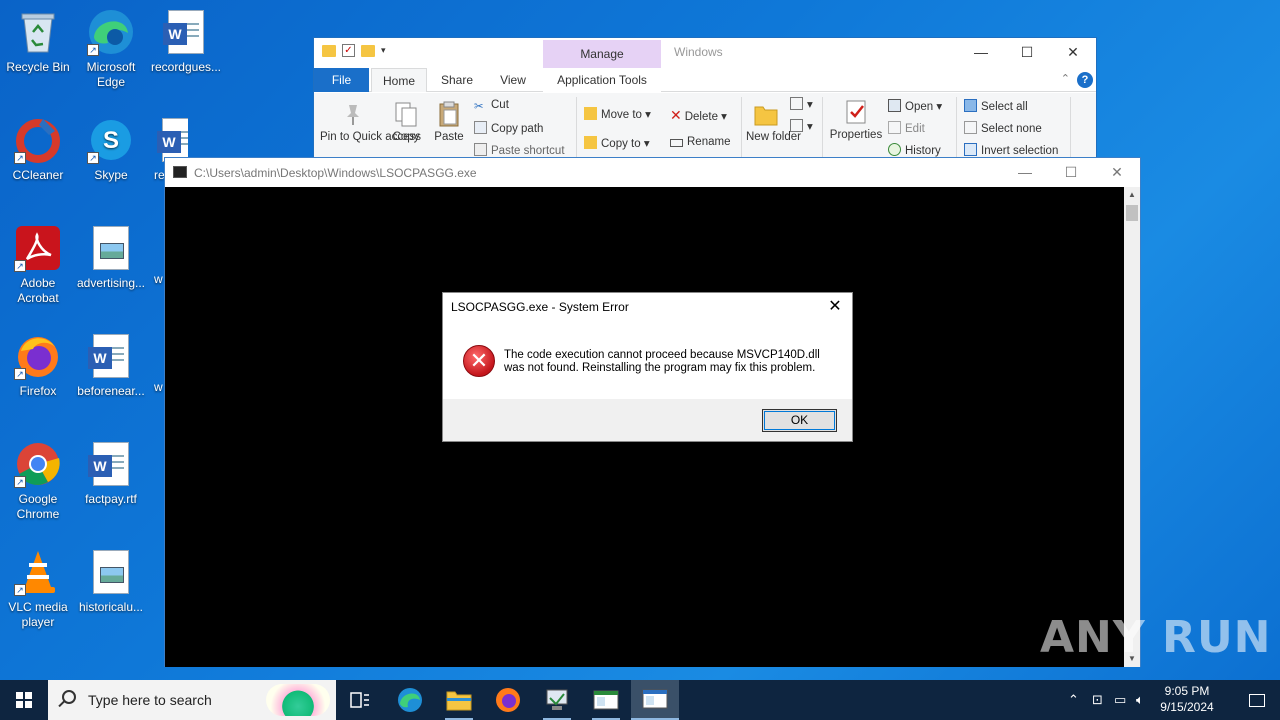 The height and width of the screenshot is (720, 1280). Describe the element at coordinates (353, 114) in the screenshot. I see `pin-icon` at that location.